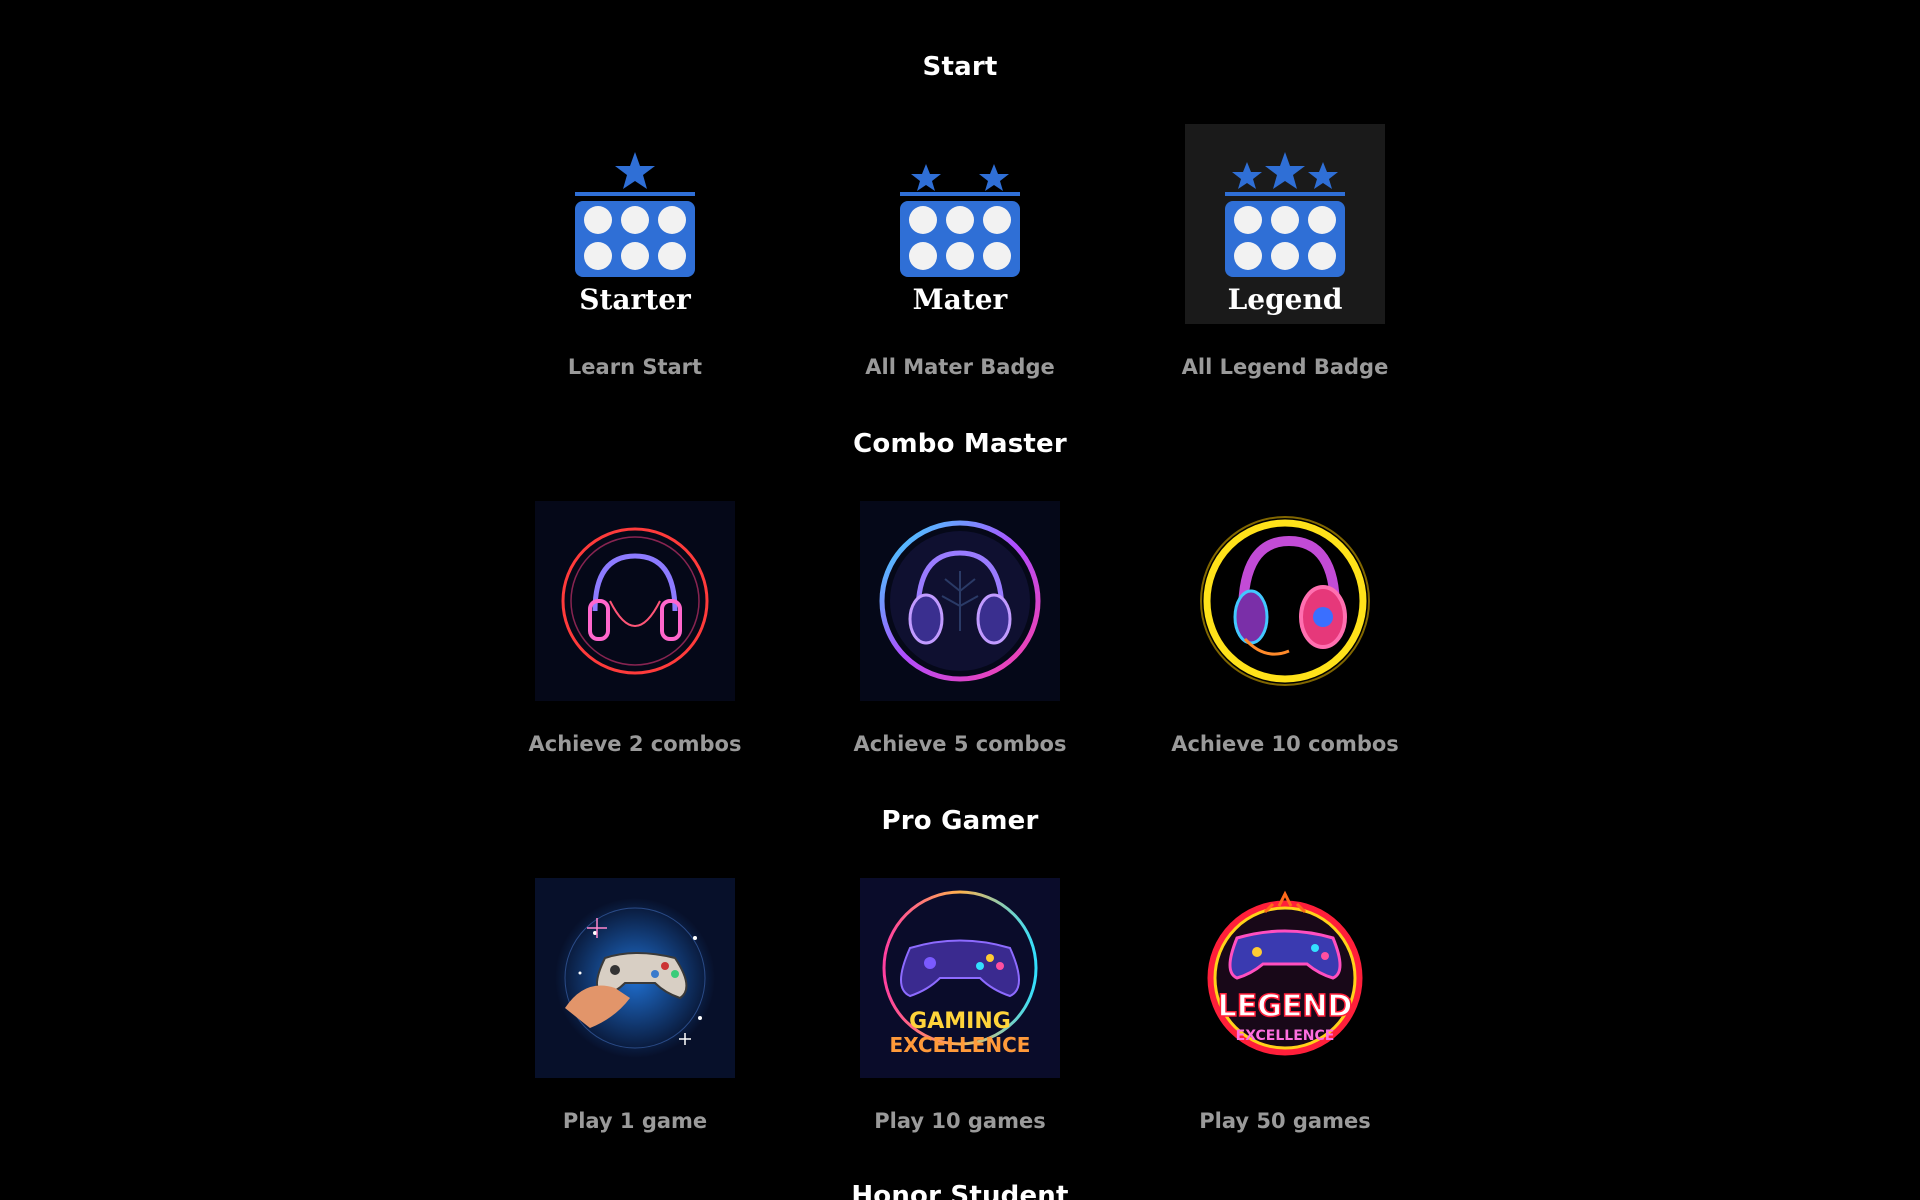 This screenshot has width=1920, height=1200. Describe the element at coordinates (960, 367) in the screenshot. I see `badge-caption: All Mater Badge` at that location.